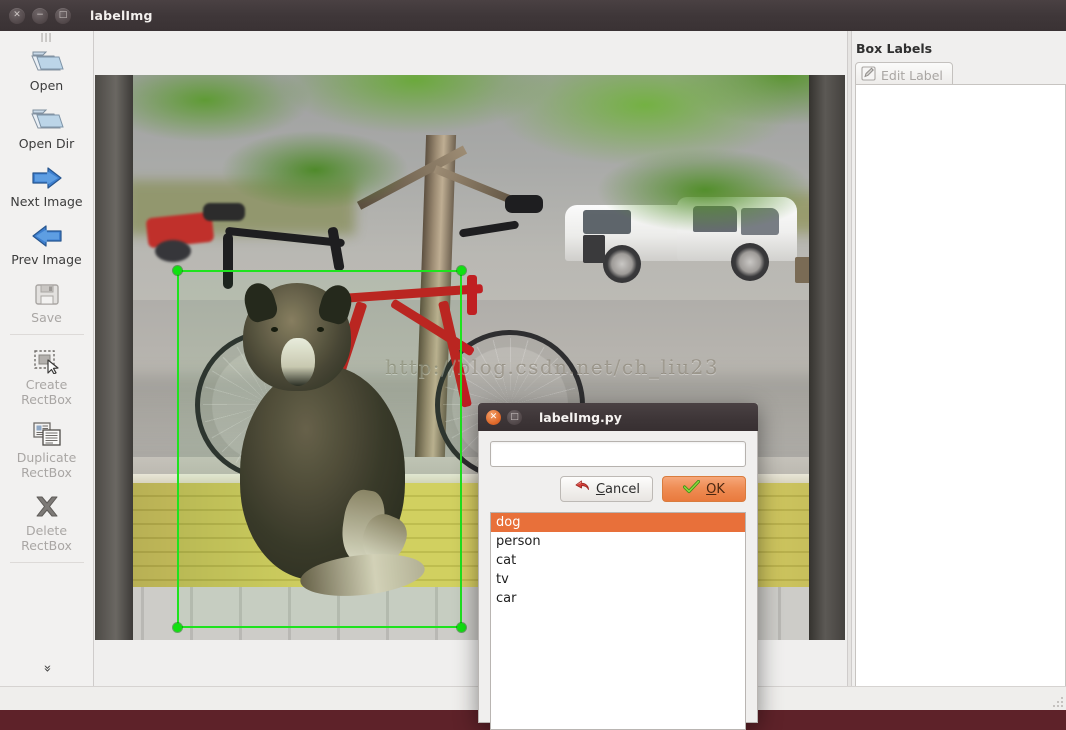 This screenshot has height=730, width=1066. I want to click on window-controls: ✕ − □, so click(40, 15).